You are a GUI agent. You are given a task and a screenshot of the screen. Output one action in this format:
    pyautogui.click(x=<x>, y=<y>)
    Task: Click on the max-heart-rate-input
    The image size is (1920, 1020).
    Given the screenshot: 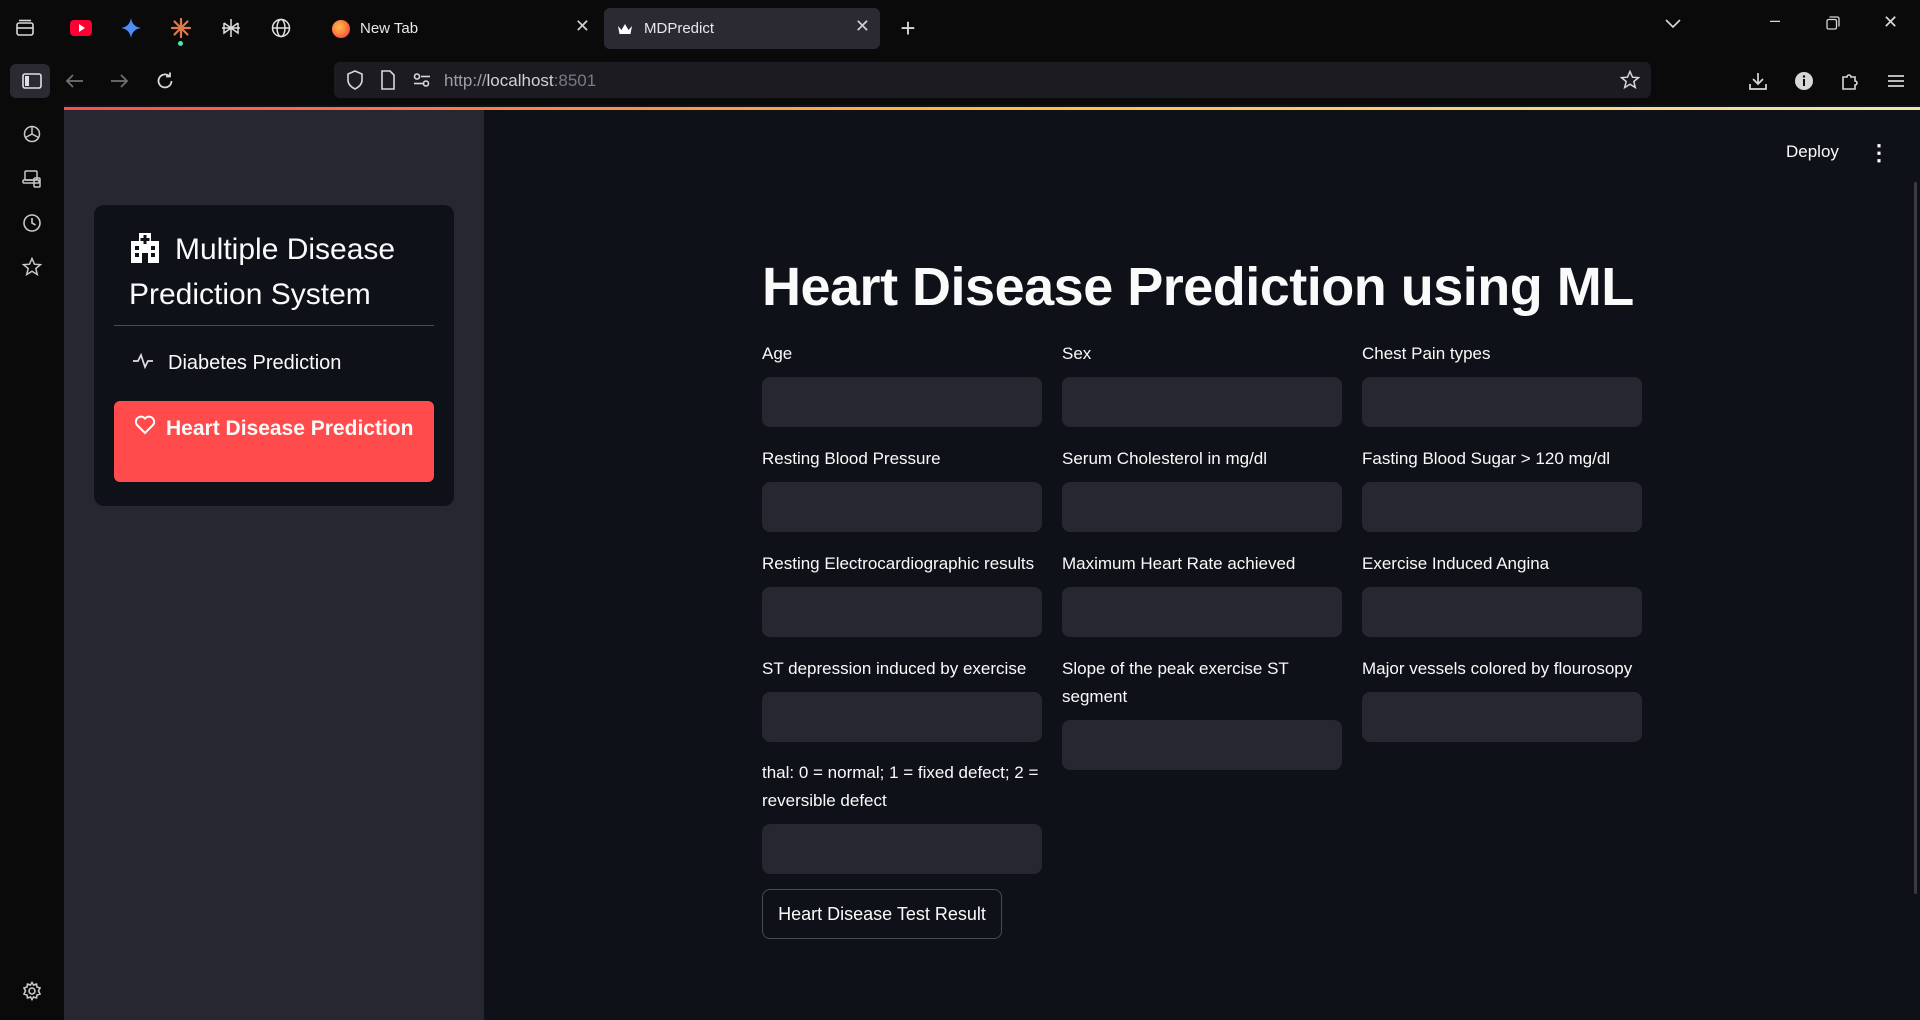 What is the action you would take?
    pyautogui.click(x=1202, y=612)
    